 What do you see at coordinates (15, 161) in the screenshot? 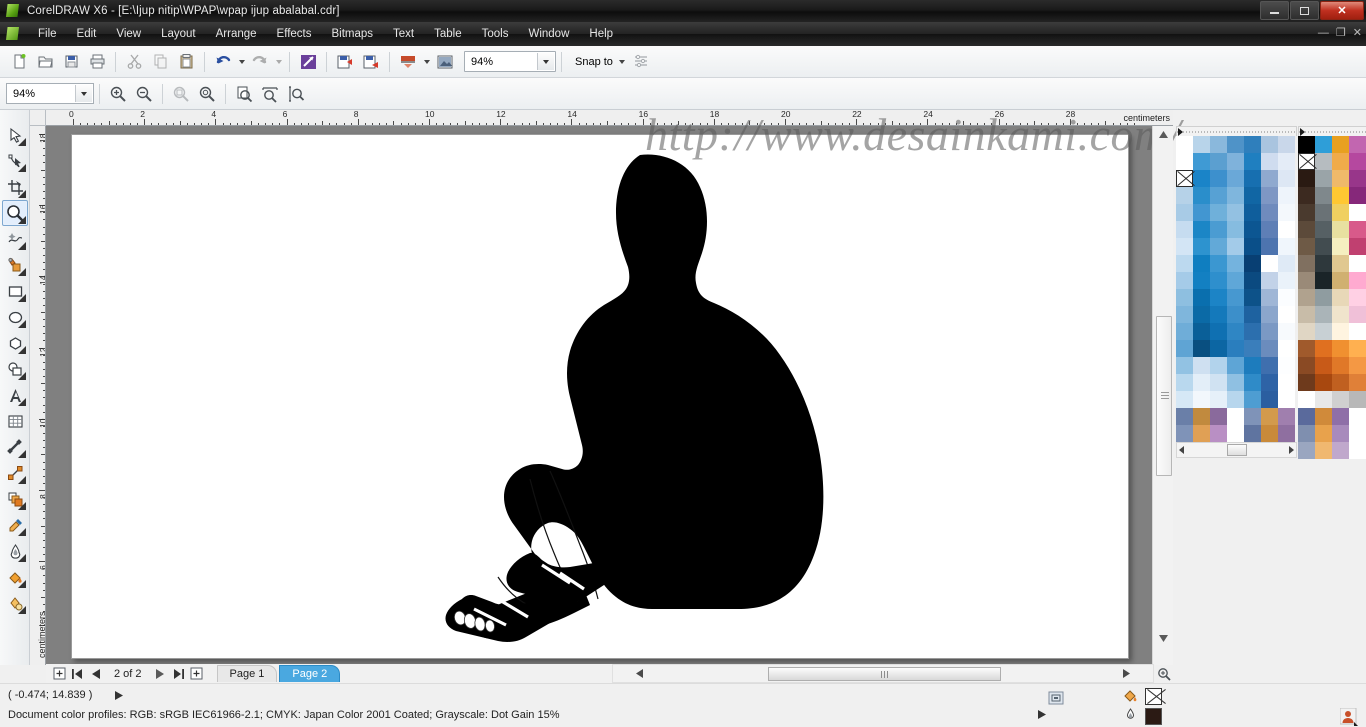
I see `shape-tool` at bounding box center [15, 161].